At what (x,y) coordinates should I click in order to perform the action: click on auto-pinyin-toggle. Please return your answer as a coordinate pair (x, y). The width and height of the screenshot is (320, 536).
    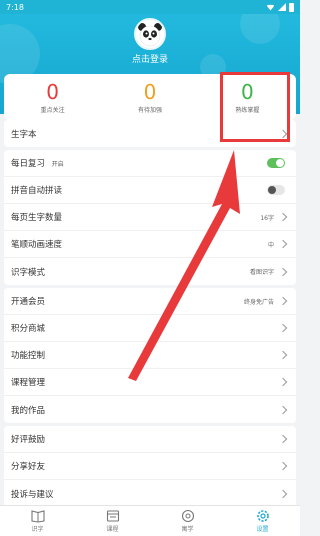
    Looking at the image, I should click on (276, 190).